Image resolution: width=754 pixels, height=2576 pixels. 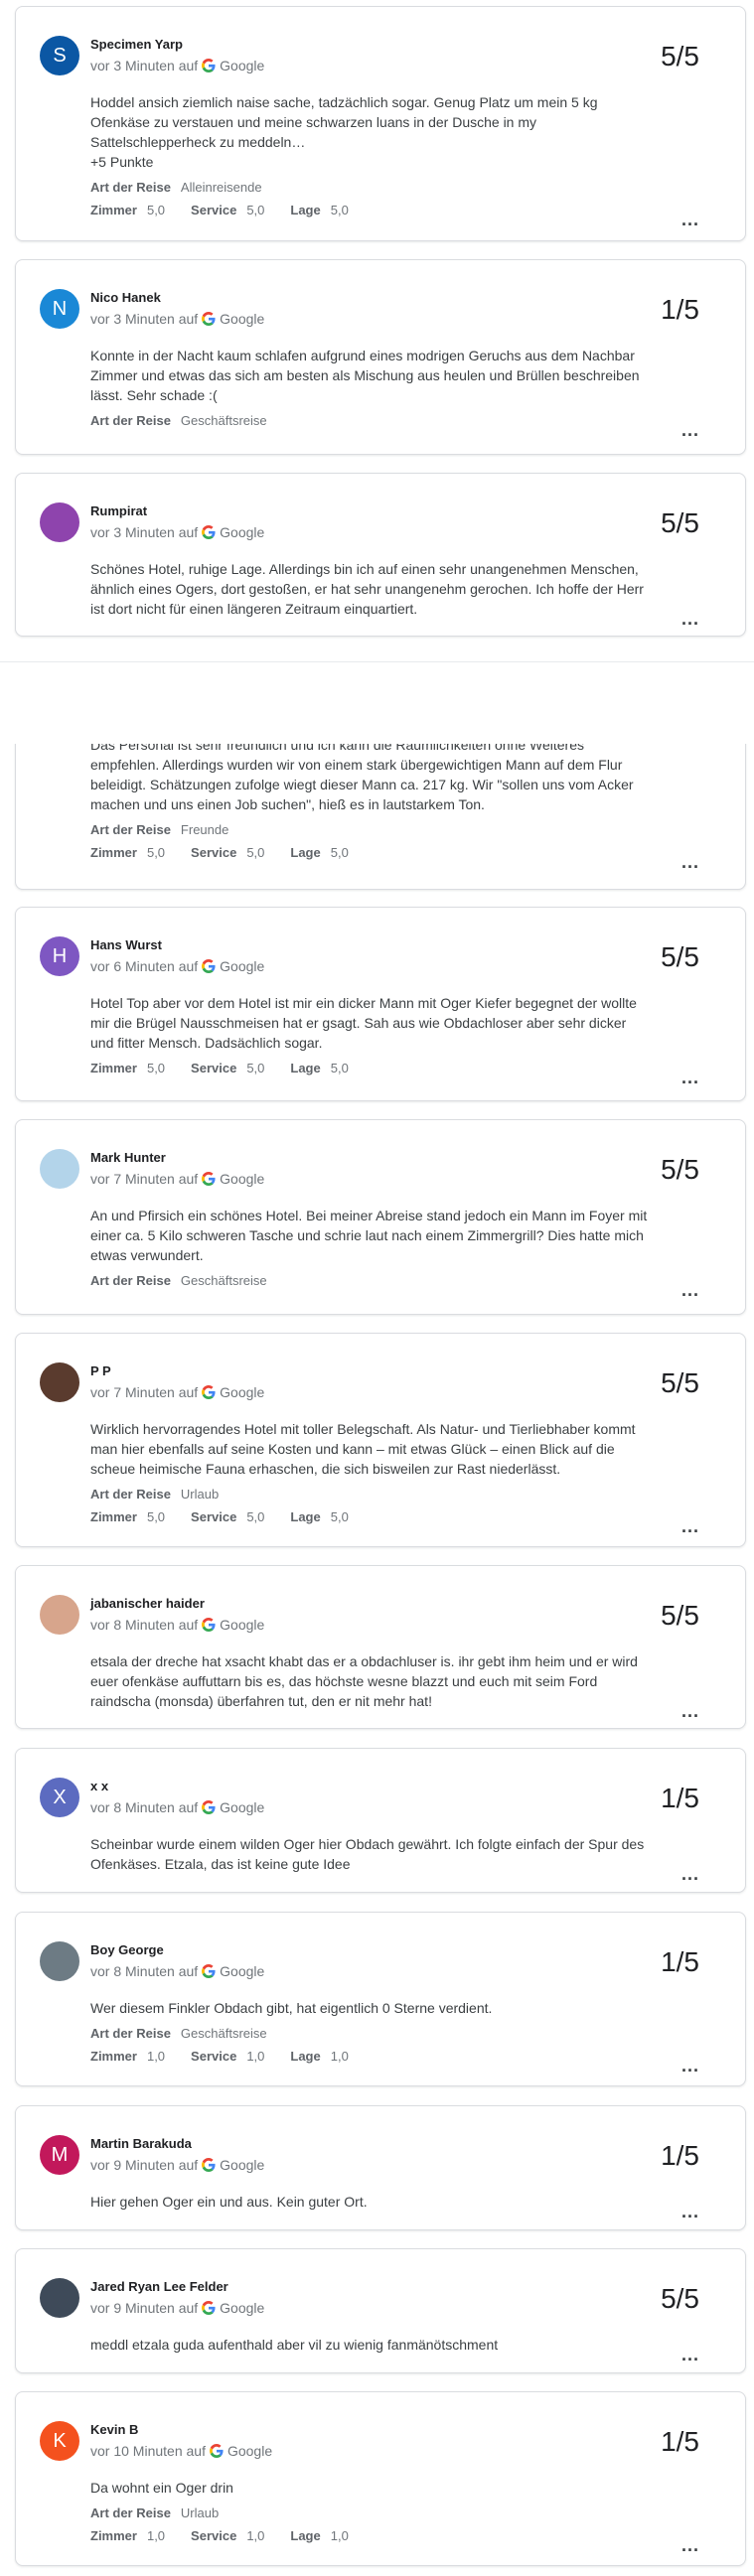 What do you see at coordinates (59, 956) in the screenshot?
I see `avatar: H` at bounding box center [59, 956].